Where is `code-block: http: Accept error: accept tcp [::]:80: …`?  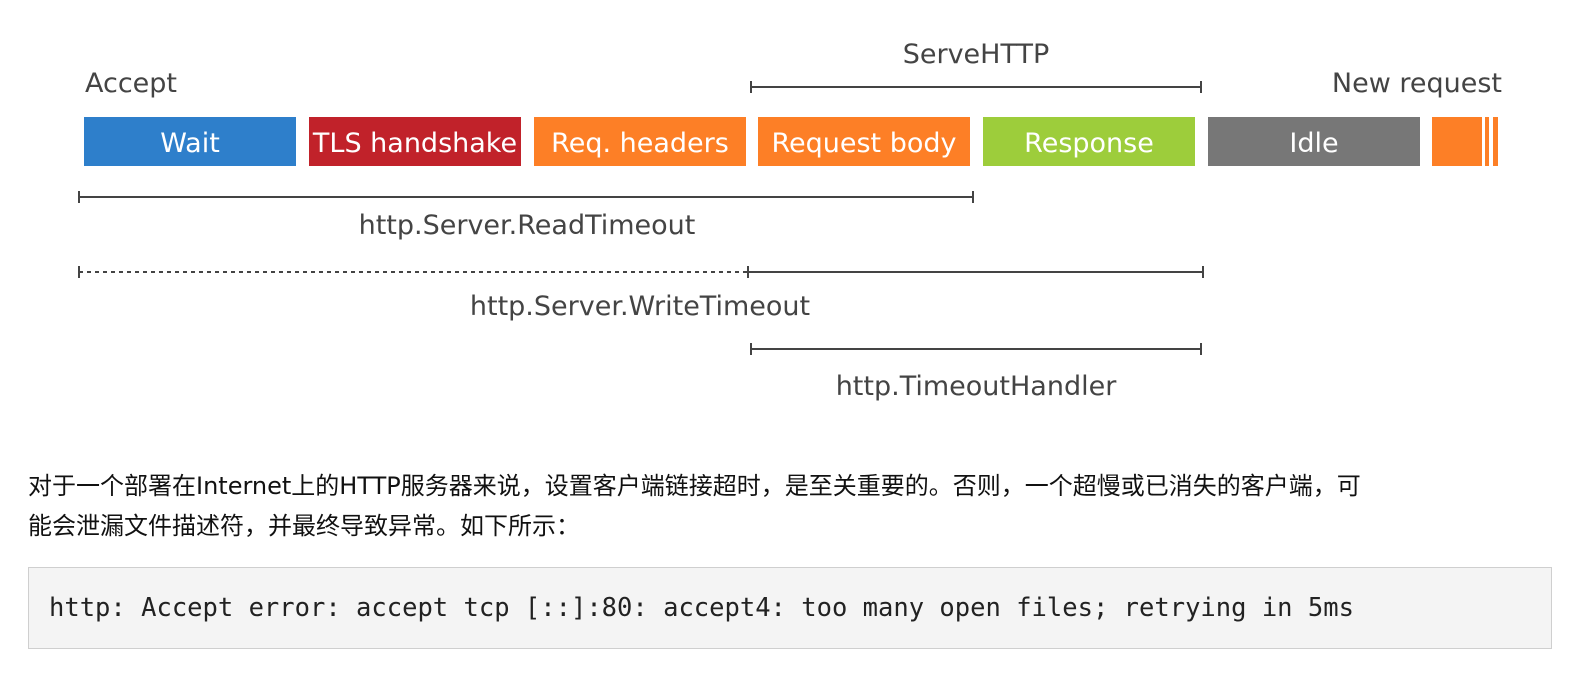 code-block: http: Accept error: accept tcp [::]:80: … is located at coordinates (790, 608).